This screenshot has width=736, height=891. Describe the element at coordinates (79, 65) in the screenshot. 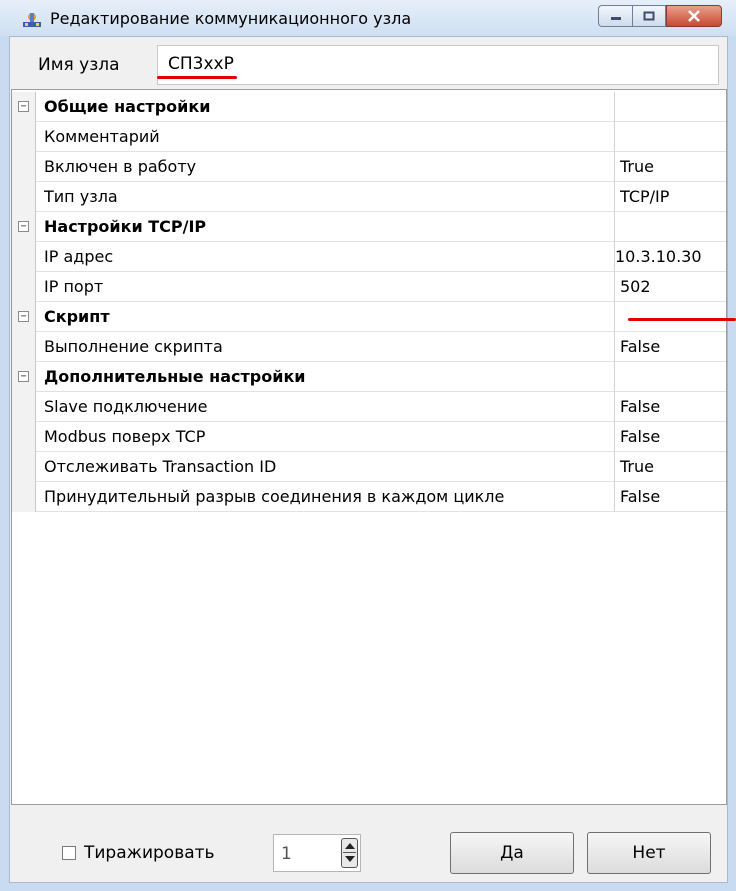

I see `node-name-label: Имя узла` at that location.